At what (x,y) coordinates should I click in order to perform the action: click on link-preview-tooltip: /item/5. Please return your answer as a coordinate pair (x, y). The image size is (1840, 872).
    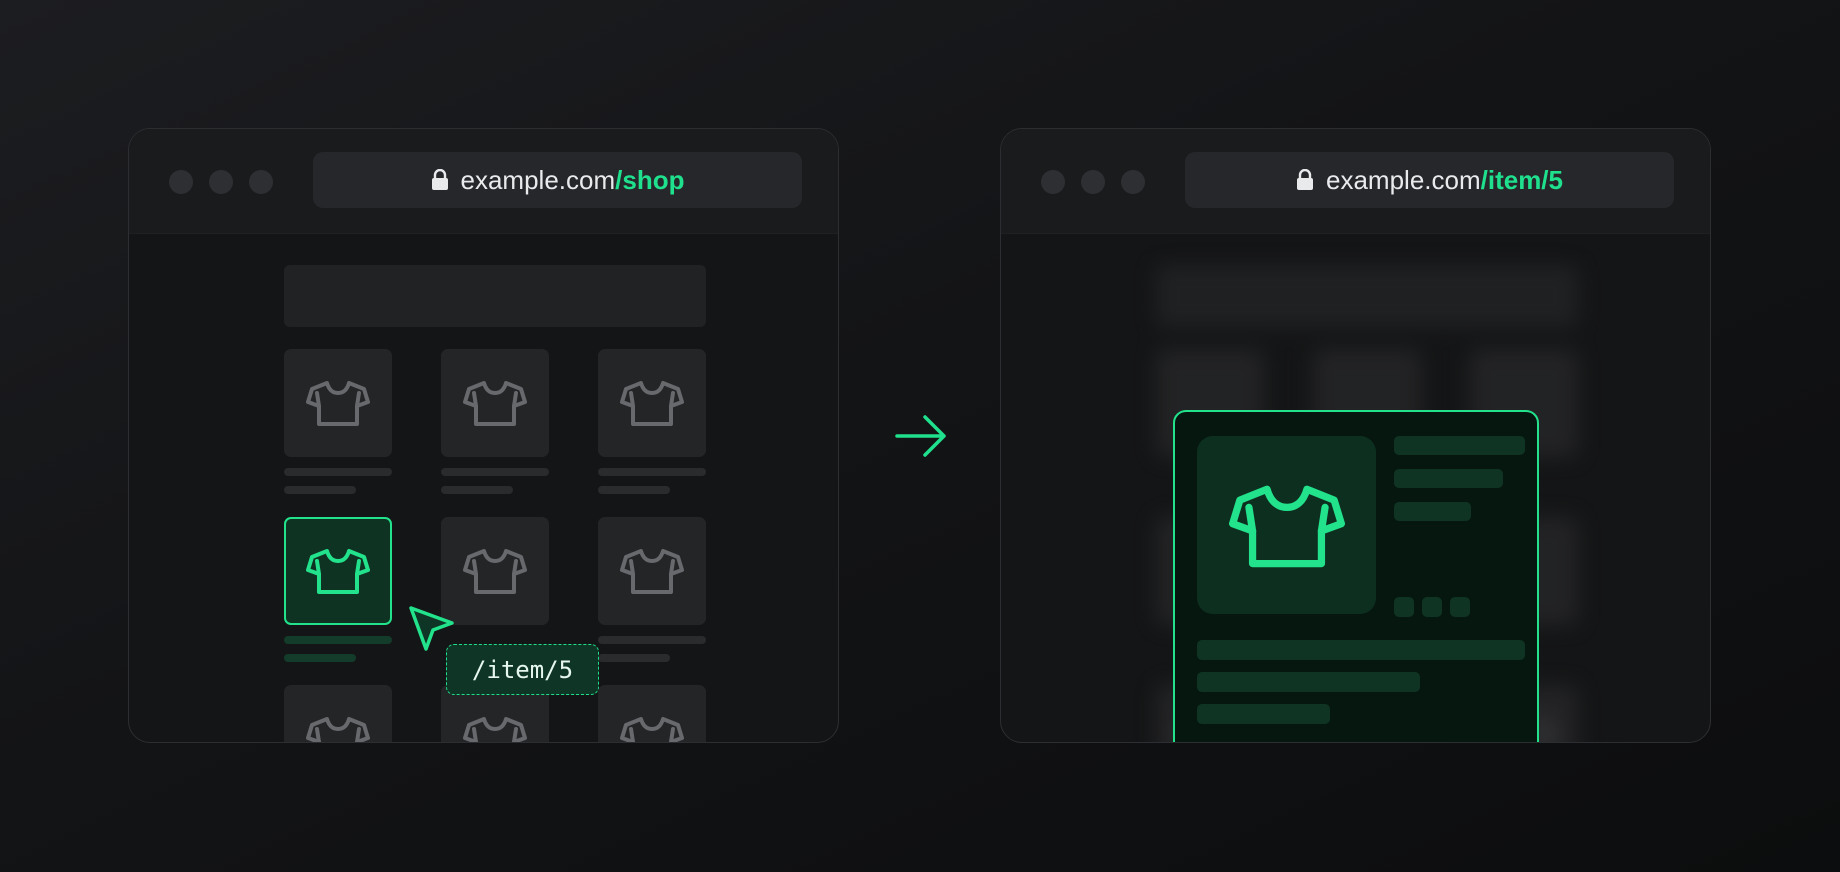
    Looking at the image, I should click on (522, 669).